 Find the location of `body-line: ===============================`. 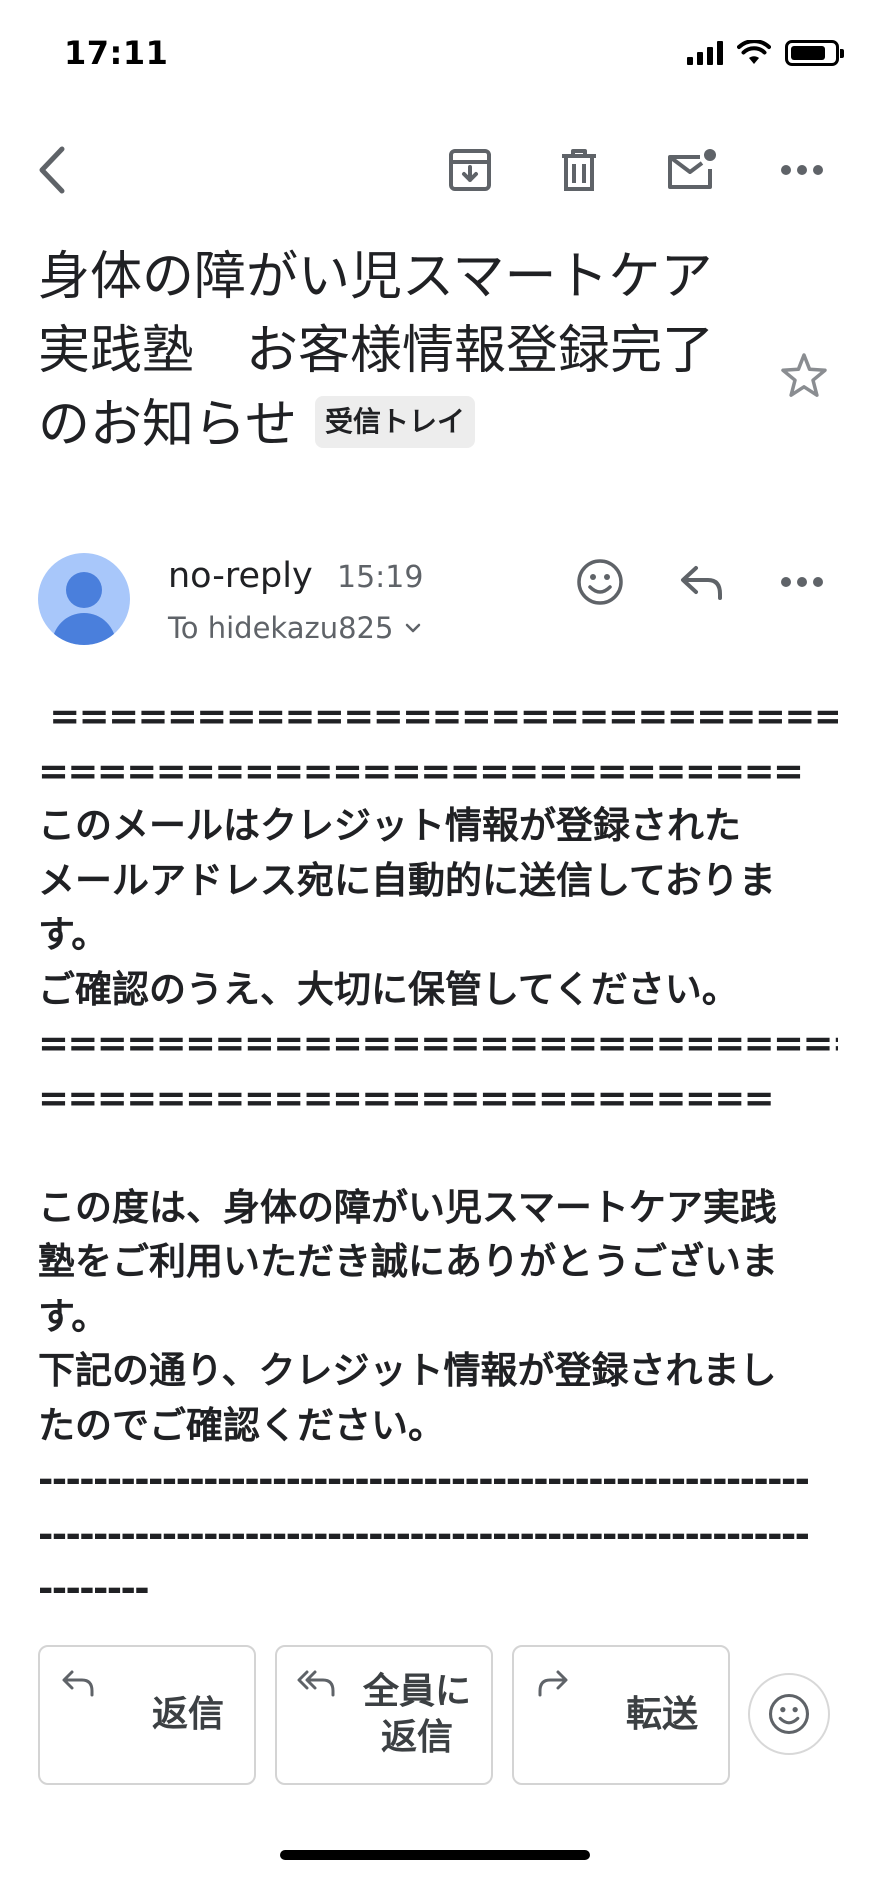

body-line: =============================== is located at coordinates (443, 716).